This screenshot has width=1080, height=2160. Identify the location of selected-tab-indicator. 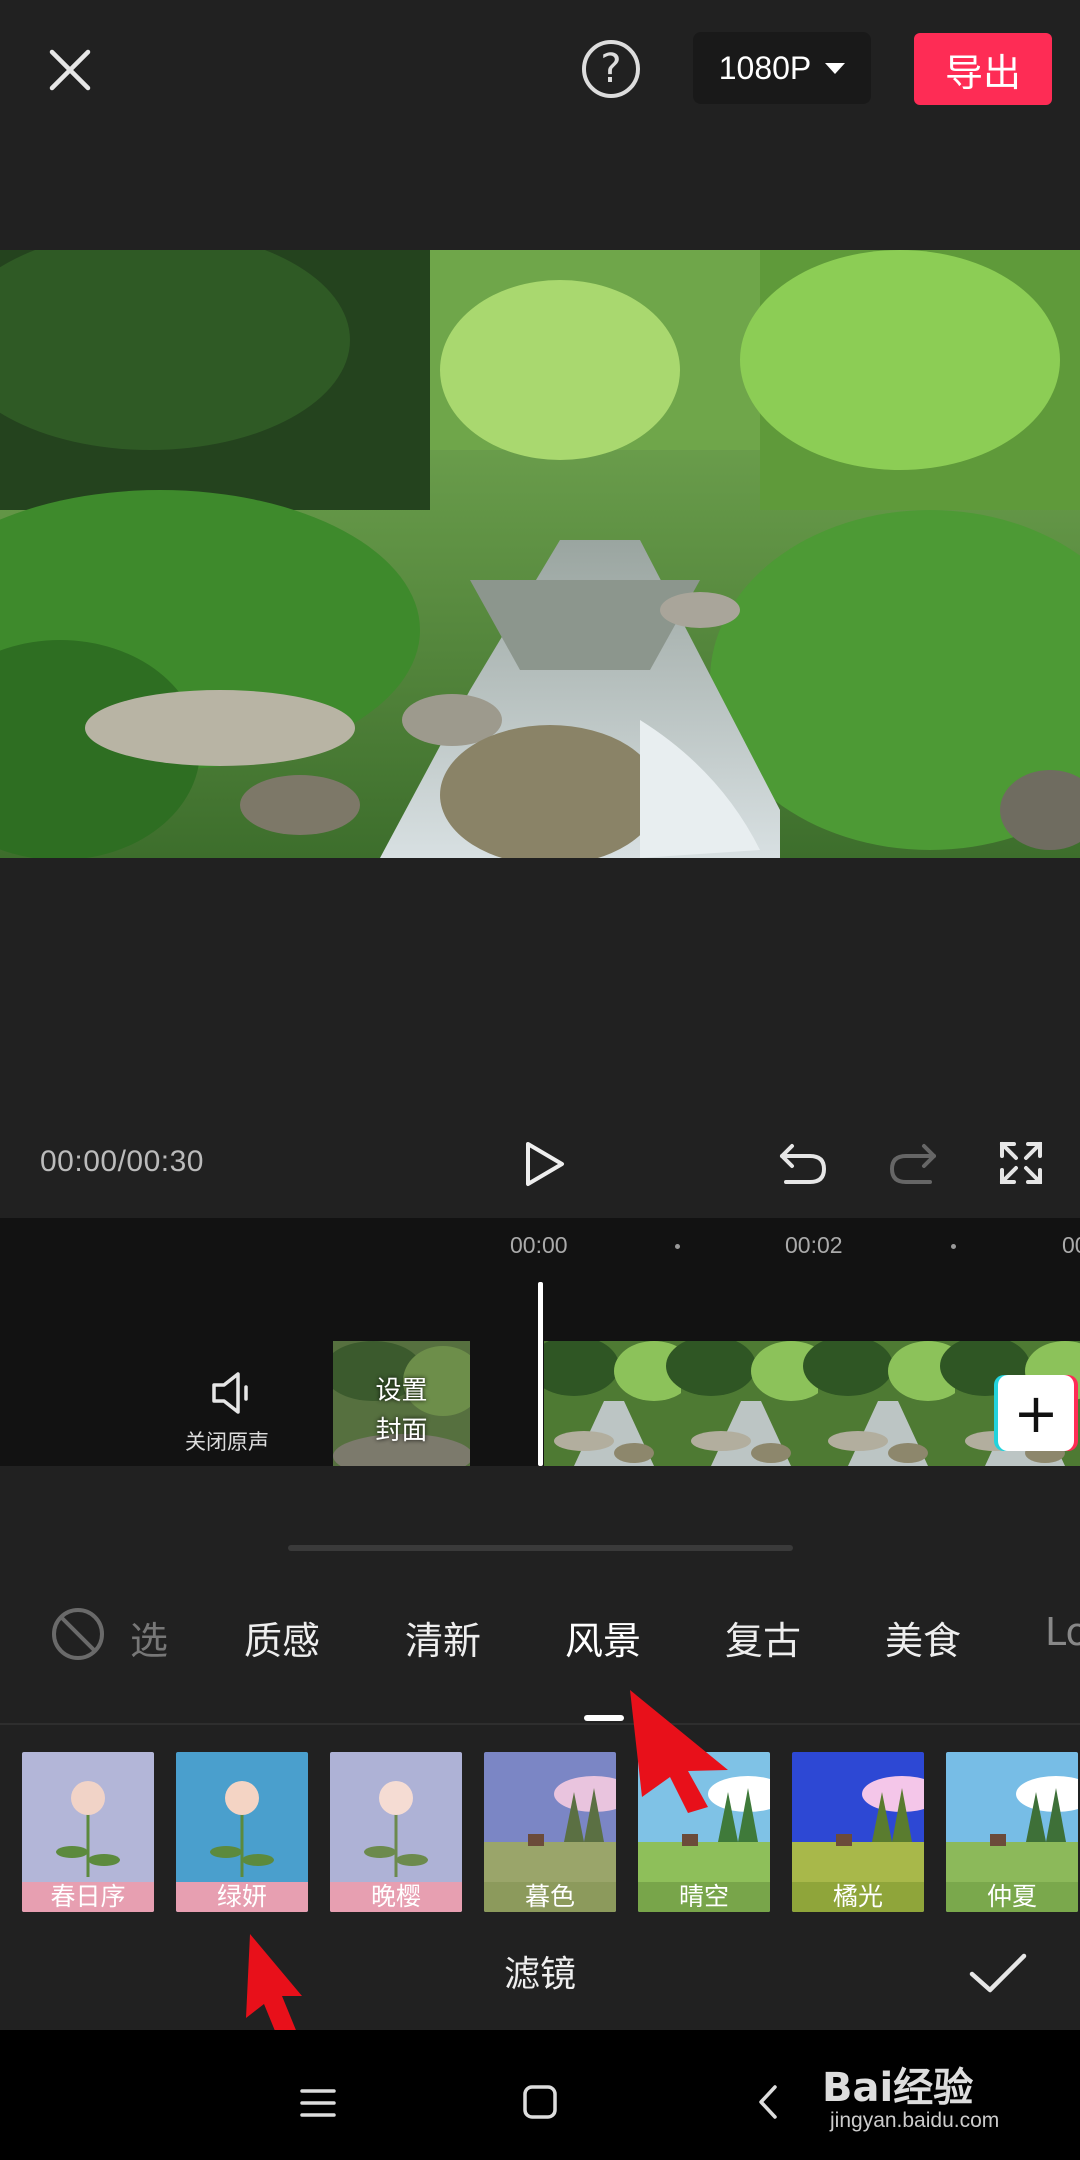
(604, 1718).